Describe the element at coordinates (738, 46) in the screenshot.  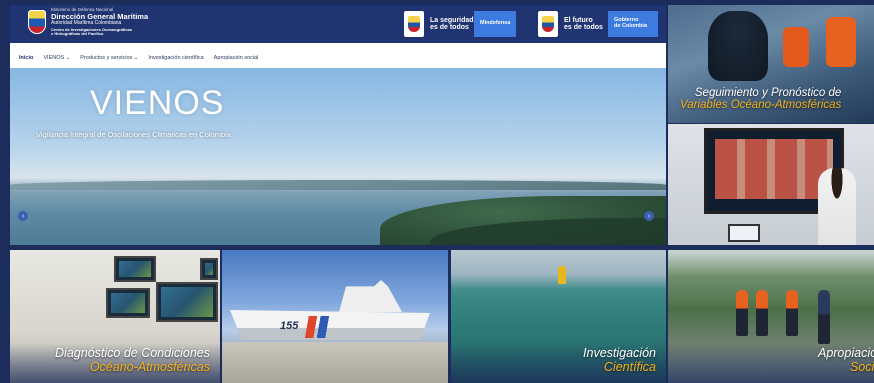
I see `diver-figure` at that location.